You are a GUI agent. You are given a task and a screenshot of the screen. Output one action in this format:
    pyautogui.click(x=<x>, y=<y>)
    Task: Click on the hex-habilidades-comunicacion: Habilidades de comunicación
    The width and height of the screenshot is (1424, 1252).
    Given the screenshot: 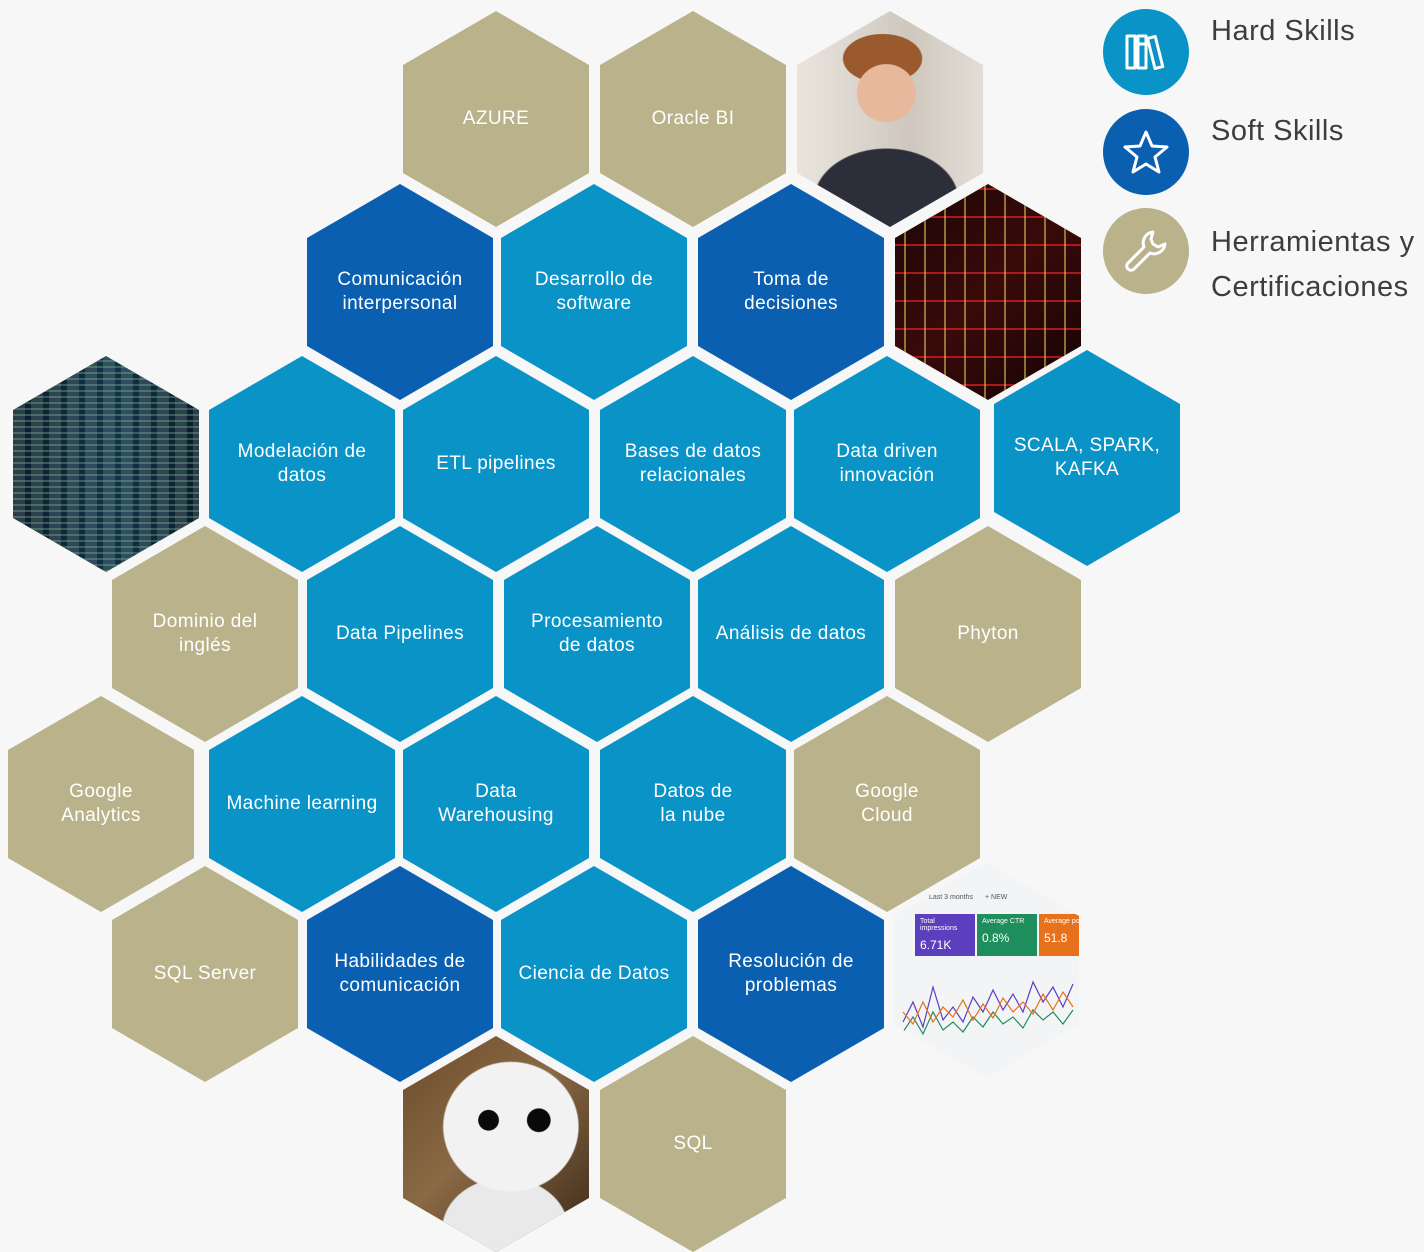 What is the action you would take?
    pyautogui.click(x=400, y=974)
    